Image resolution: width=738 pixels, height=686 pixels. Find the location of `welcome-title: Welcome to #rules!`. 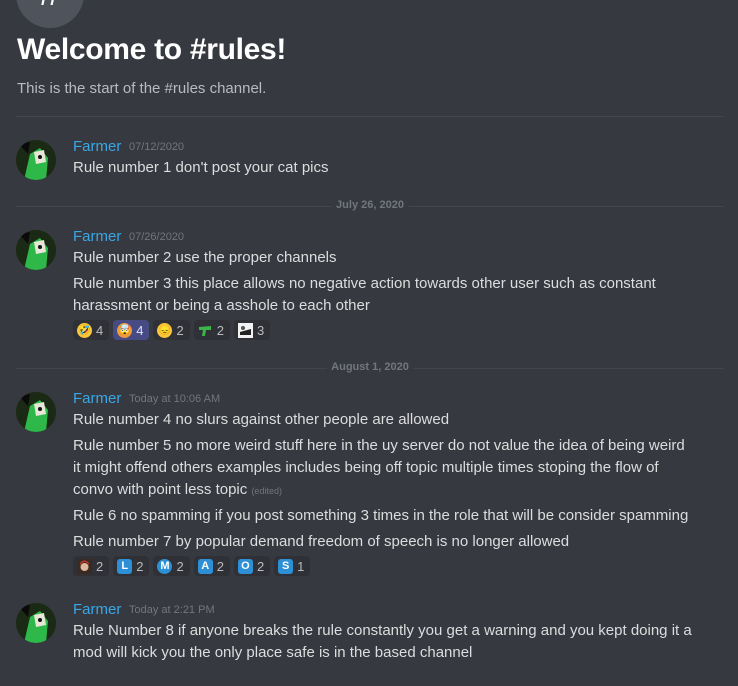

welcome-title: Welcome to #rules! is located at coordinates (152, 49).